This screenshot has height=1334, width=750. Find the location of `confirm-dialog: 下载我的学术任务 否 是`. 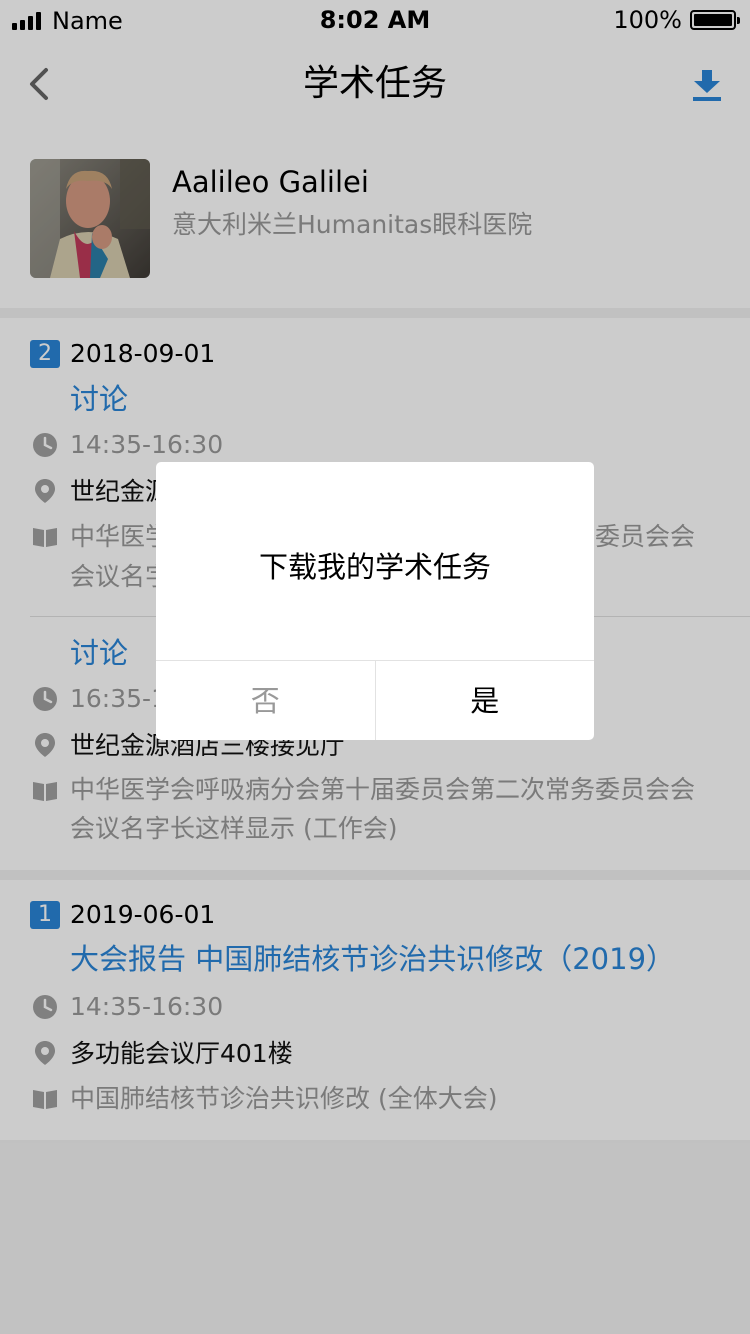

confirm-dialog: 下载我的学术任务 否 是 is located at coordinates (375, 601).